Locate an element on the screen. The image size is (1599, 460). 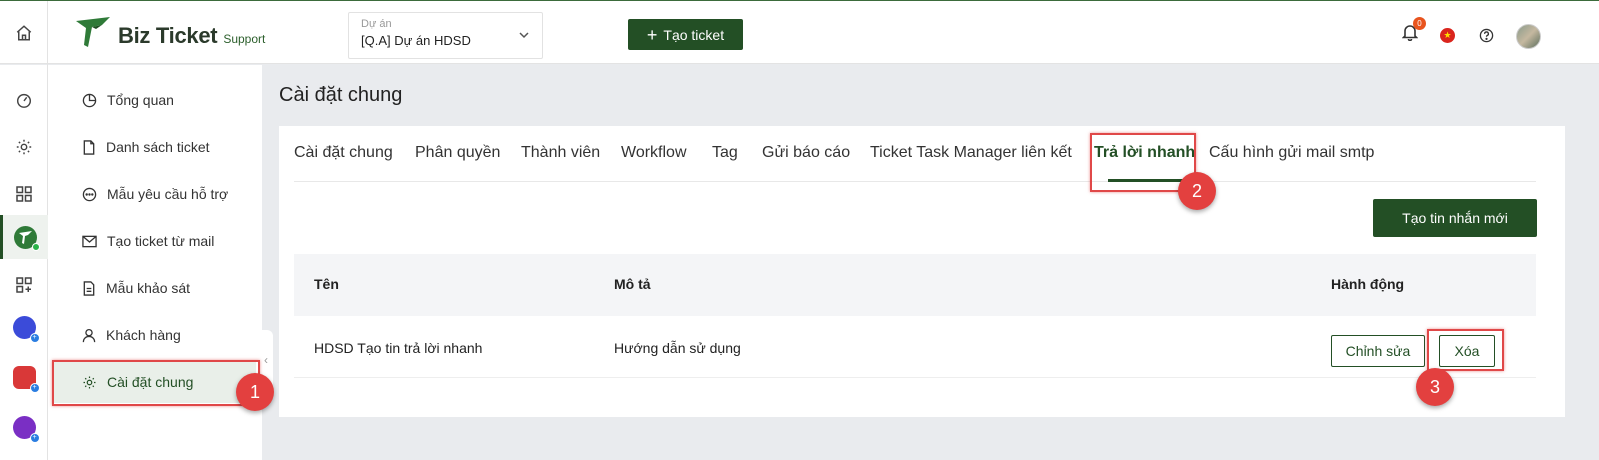
step-marker-2: 2 is located at coordinates (1197, 191).